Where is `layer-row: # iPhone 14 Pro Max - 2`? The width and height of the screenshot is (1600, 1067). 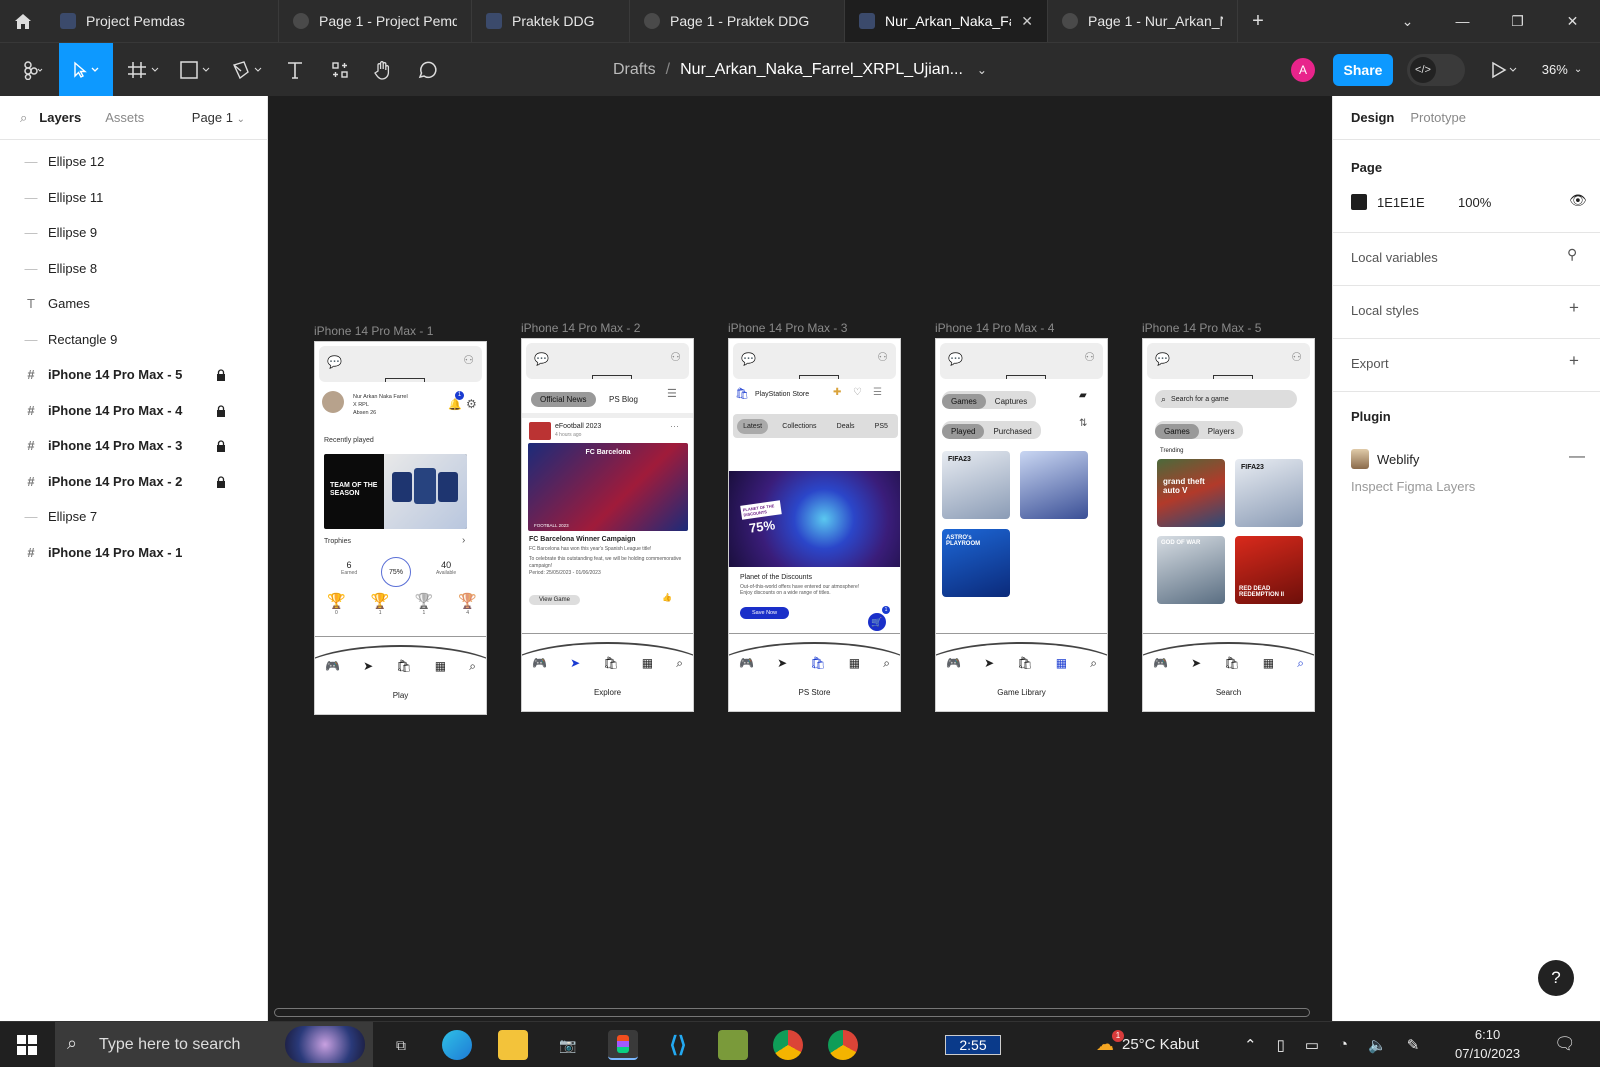 layer-row: # iPhone 14 Pro Max - 2 is located at coordinates (133, 482).